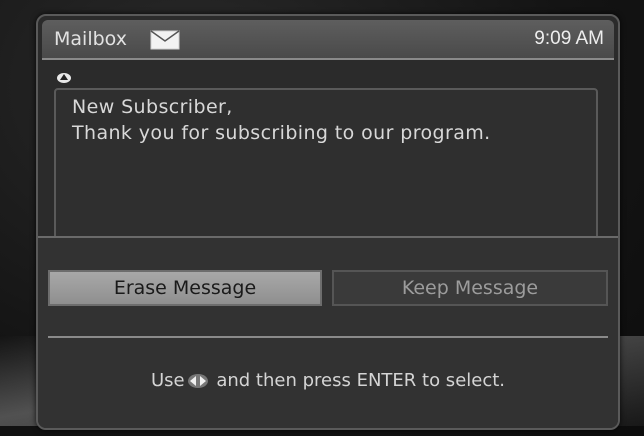 The height and width of the screenshot is (436, 644). I want to click on instruction-suffix: and then press ENTER to select., so click(358, 380).